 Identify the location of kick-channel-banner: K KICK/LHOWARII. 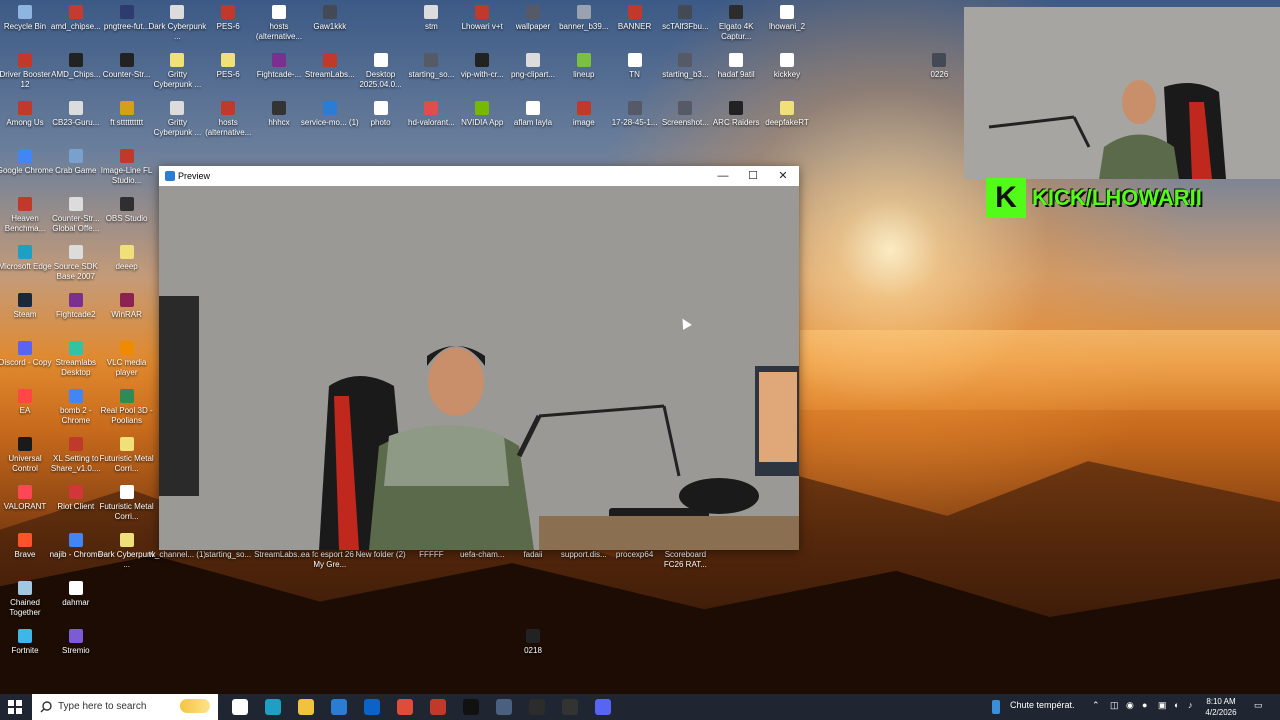
(1126, 198).